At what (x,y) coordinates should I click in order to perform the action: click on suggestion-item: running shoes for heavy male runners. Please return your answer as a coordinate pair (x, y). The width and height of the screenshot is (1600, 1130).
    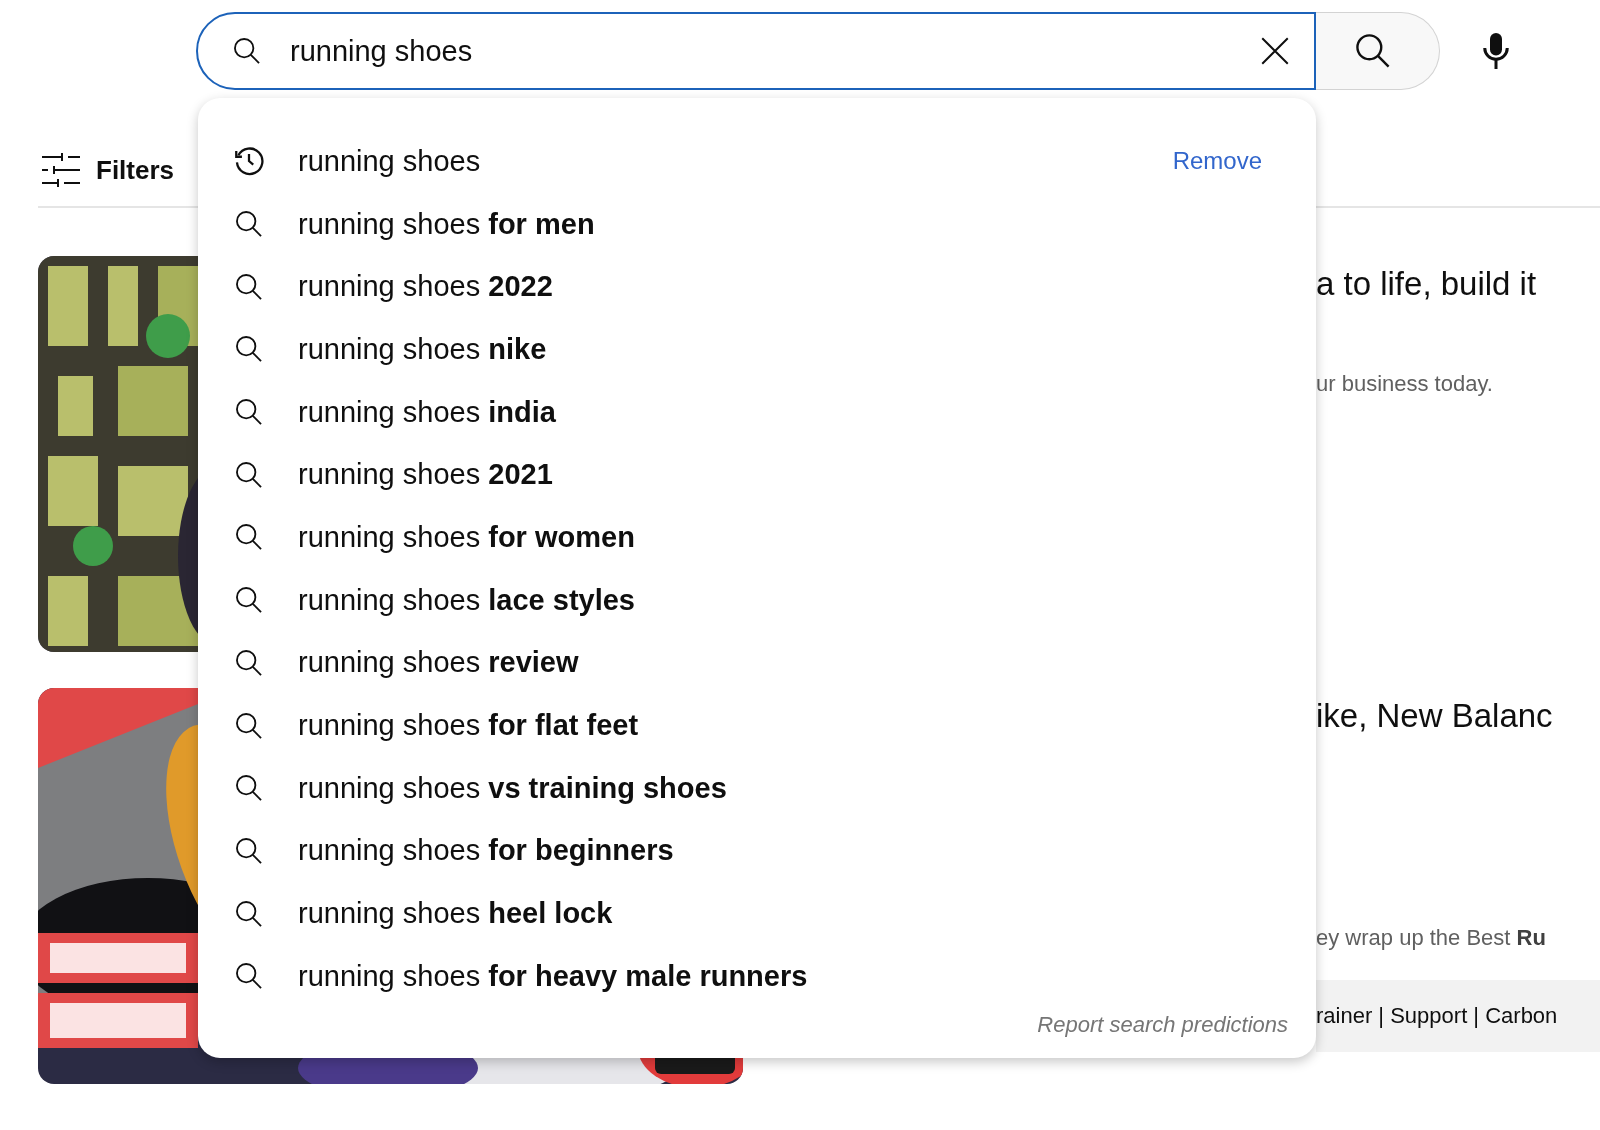
    Looking at the image, I should click on (757, 976).